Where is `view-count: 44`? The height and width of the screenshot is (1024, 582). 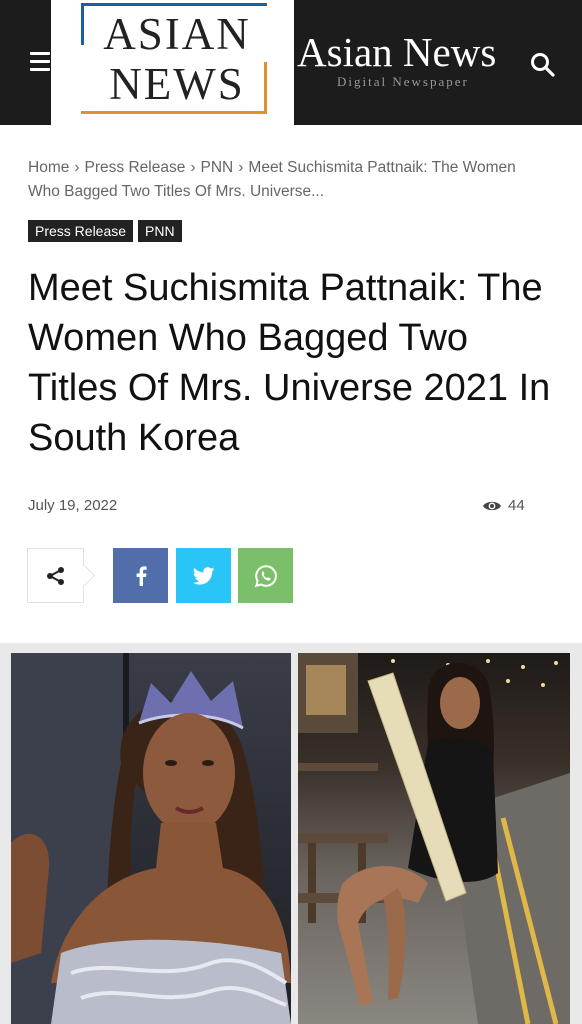
view-count: 44 is located at coordinates (503, 505).